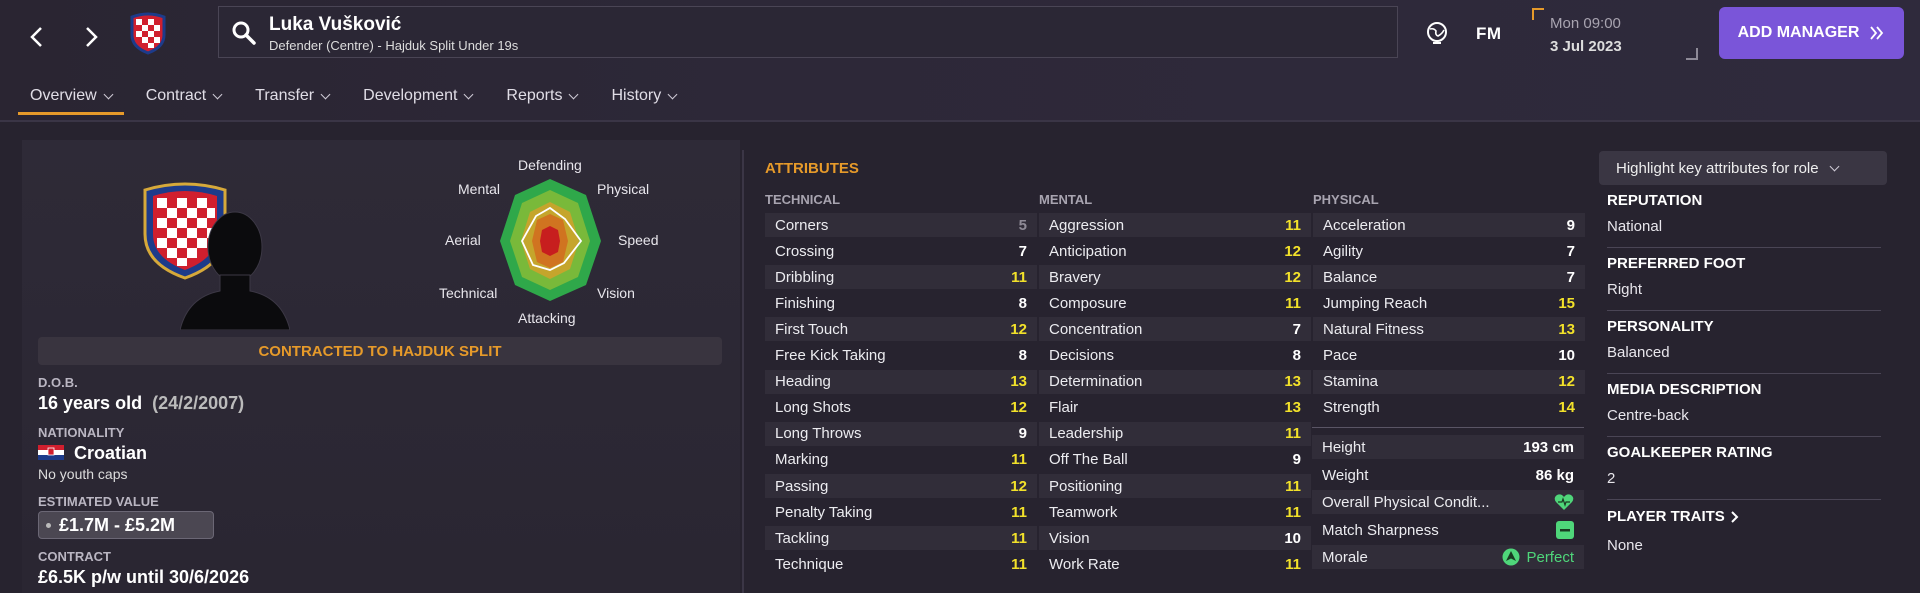  I want to click on morale-value: Perfect, so click(1550, 557).